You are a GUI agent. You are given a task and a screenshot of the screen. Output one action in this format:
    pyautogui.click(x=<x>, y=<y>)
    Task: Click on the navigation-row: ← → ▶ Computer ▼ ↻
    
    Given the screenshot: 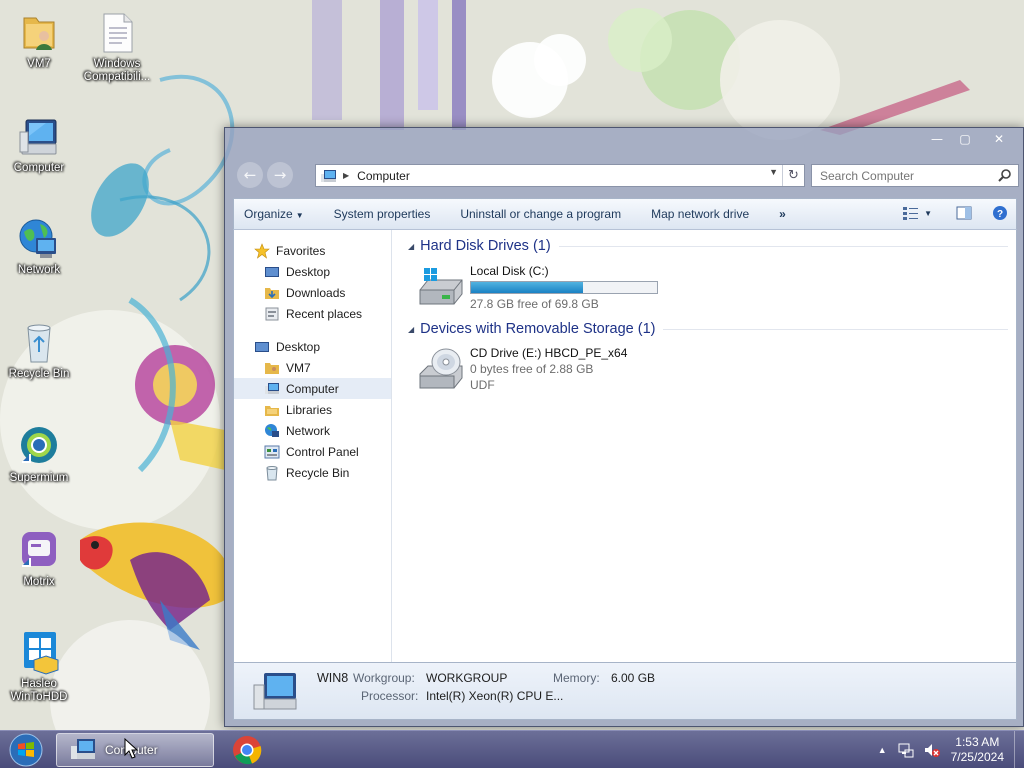 What is the action you would take?
    pyautogui.click(x=627, y=175)
    